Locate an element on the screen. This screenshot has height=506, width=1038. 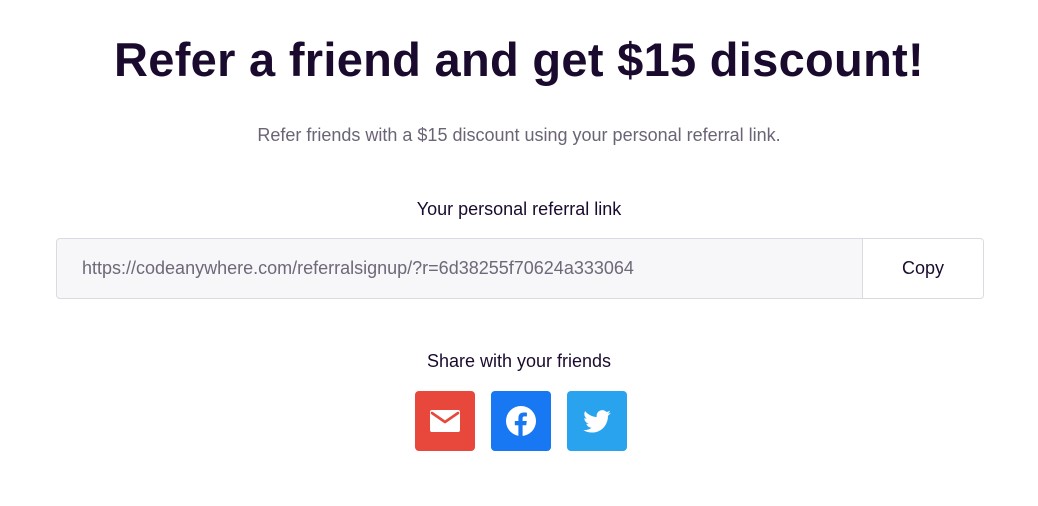
facebook-icon is located at coordinates (521, 421).